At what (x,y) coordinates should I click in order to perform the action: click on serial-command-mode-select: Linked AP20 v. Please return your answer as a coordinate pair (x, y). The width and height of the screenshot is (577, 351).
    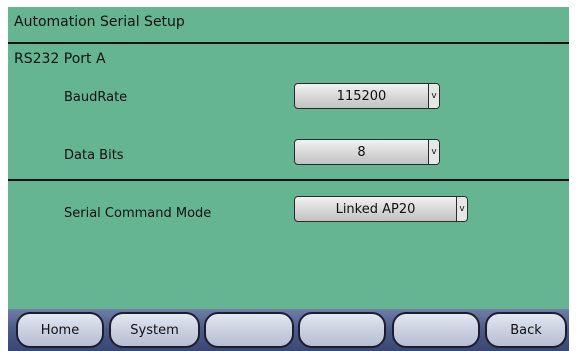
    Looking at the image, I should click on (381, 209).